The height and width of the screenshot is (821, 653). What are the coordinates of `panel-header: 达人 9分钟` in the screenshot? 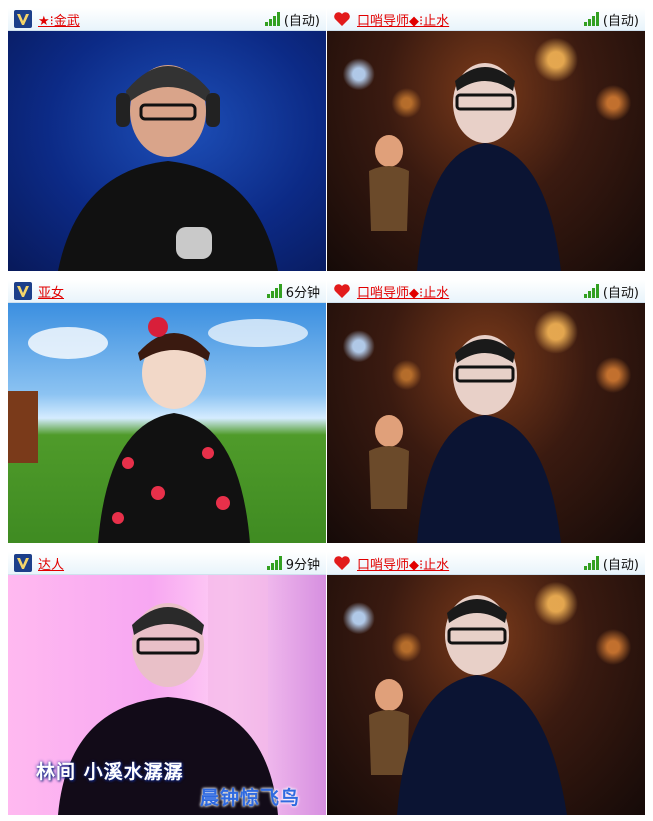 It's located at (167, 563).